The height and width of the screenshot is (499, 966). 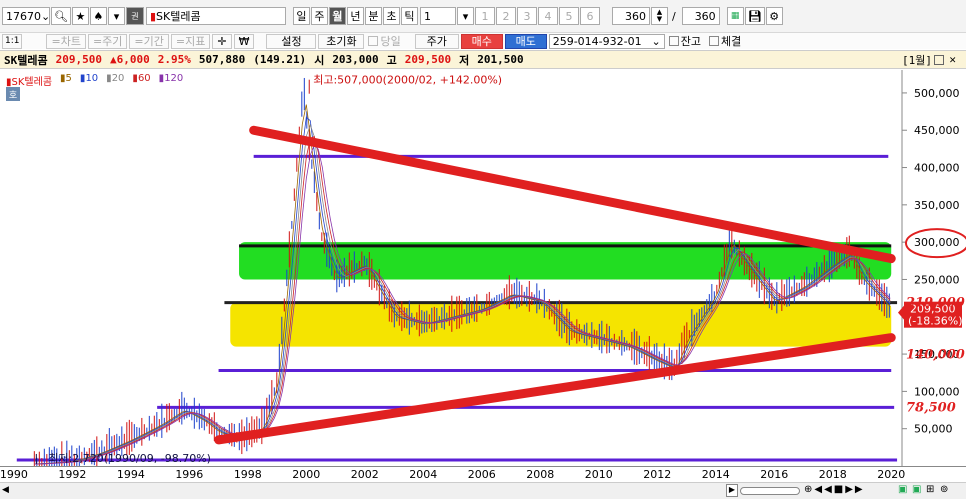 What do you see at coordinates (937, 205) in the screenshot?
I see `y-tick-label: 350,000` at bounding box center [937, 205].